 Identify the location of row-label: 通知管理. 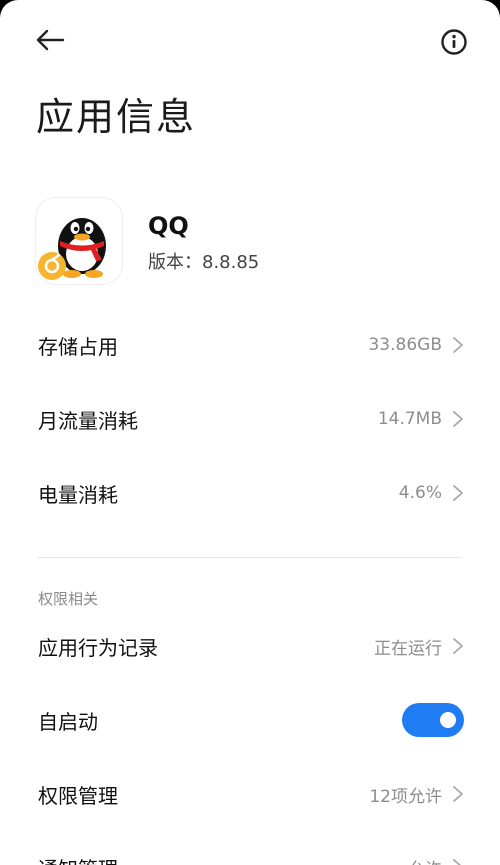
(78, 859).